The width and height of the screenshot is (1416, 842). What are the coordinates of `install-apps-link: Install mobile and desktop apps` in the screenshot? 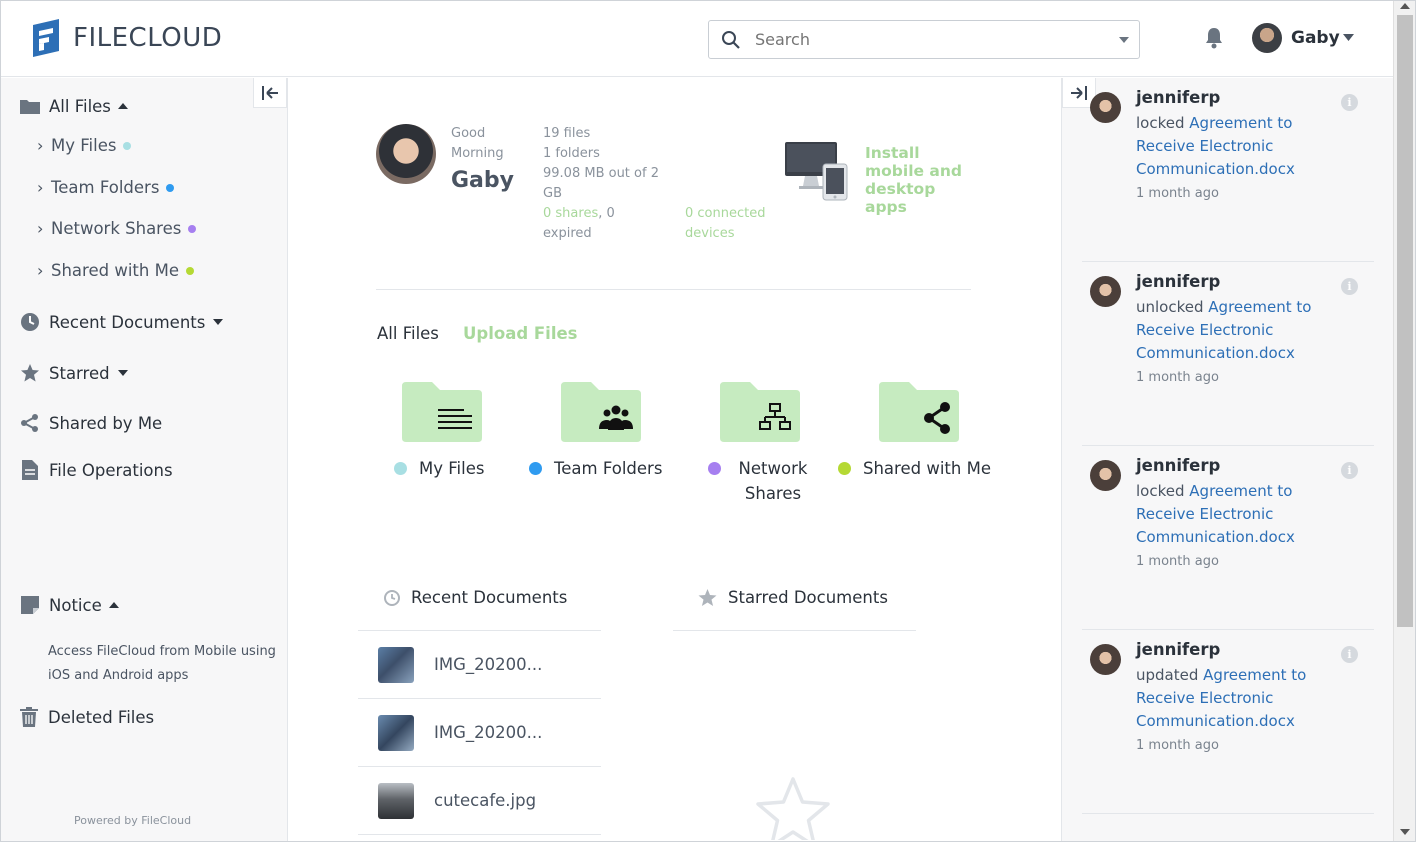 It's located at (920, 180).